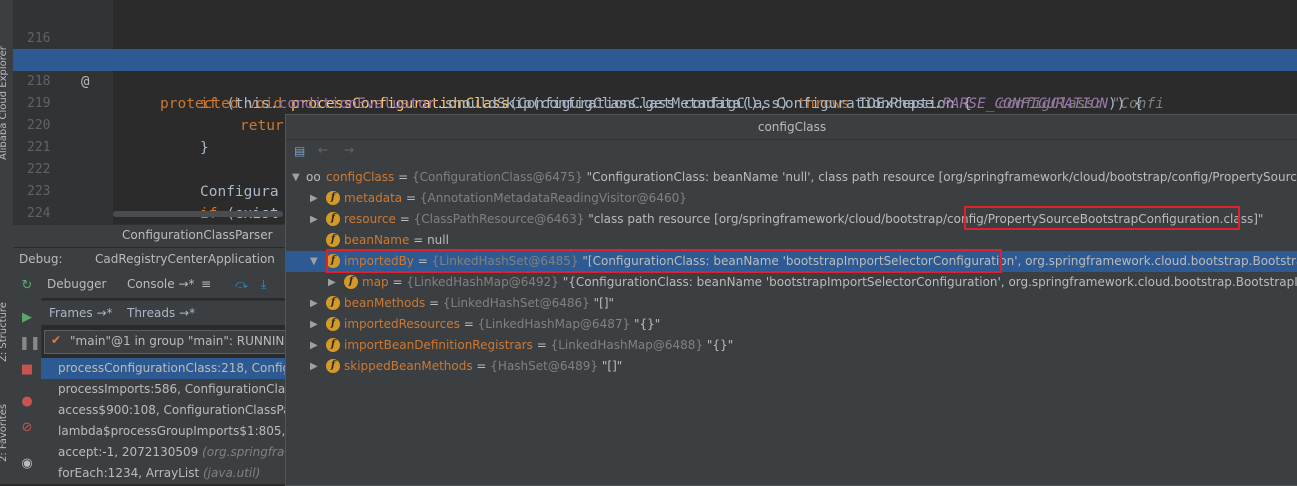  What do you see at coordinates (438, 345) in the screenshot?
I see `var-name: importBeanDefinitionRegistrars` at bounding box center [438, 345].